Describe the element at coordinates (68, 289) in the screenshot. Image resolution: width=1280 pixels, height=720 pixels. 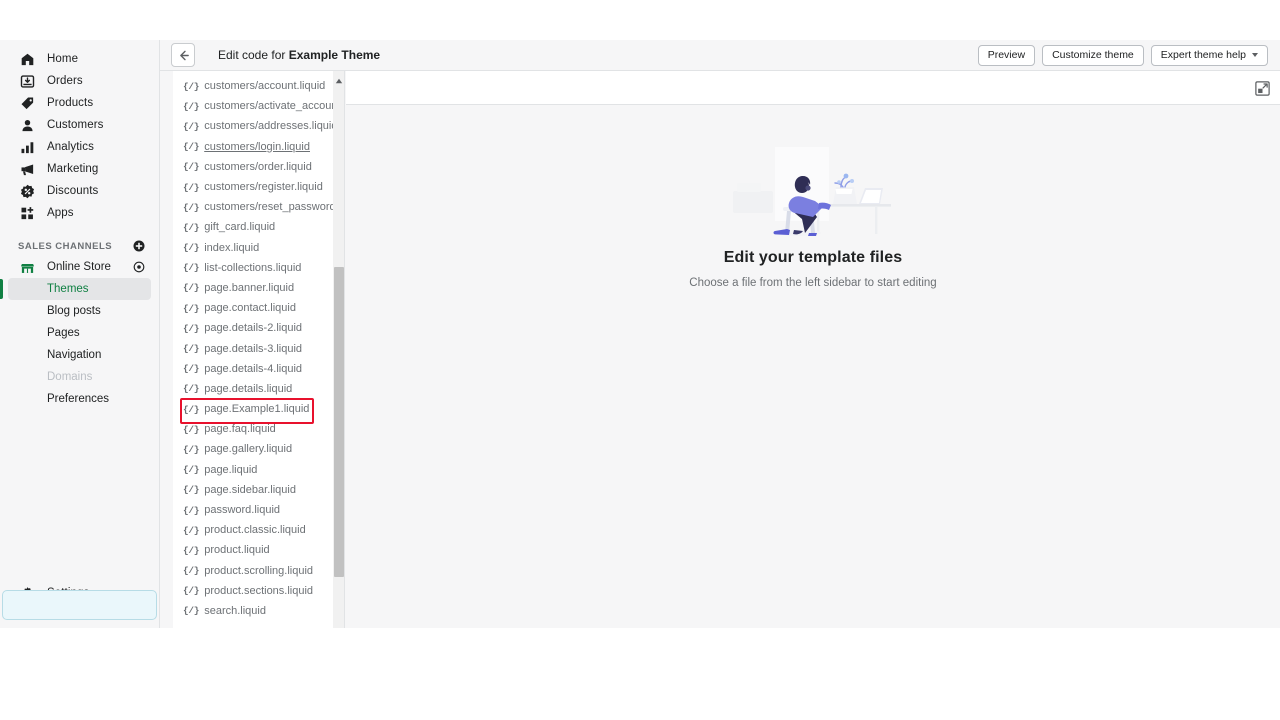
I see `sidebar-item-label: Themes` at that location.